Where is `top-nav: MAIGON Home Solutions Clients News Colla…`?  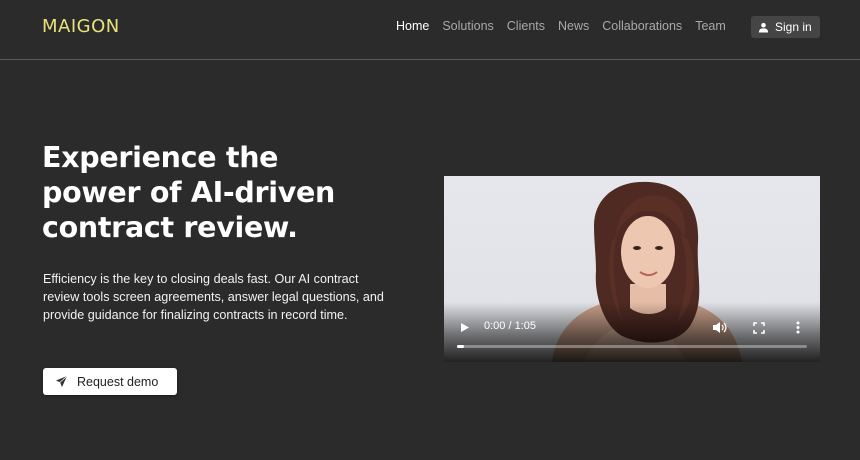 top-nav: MAIGON Home Solutions Clients News Colla… is located at coordinates (430, 30).